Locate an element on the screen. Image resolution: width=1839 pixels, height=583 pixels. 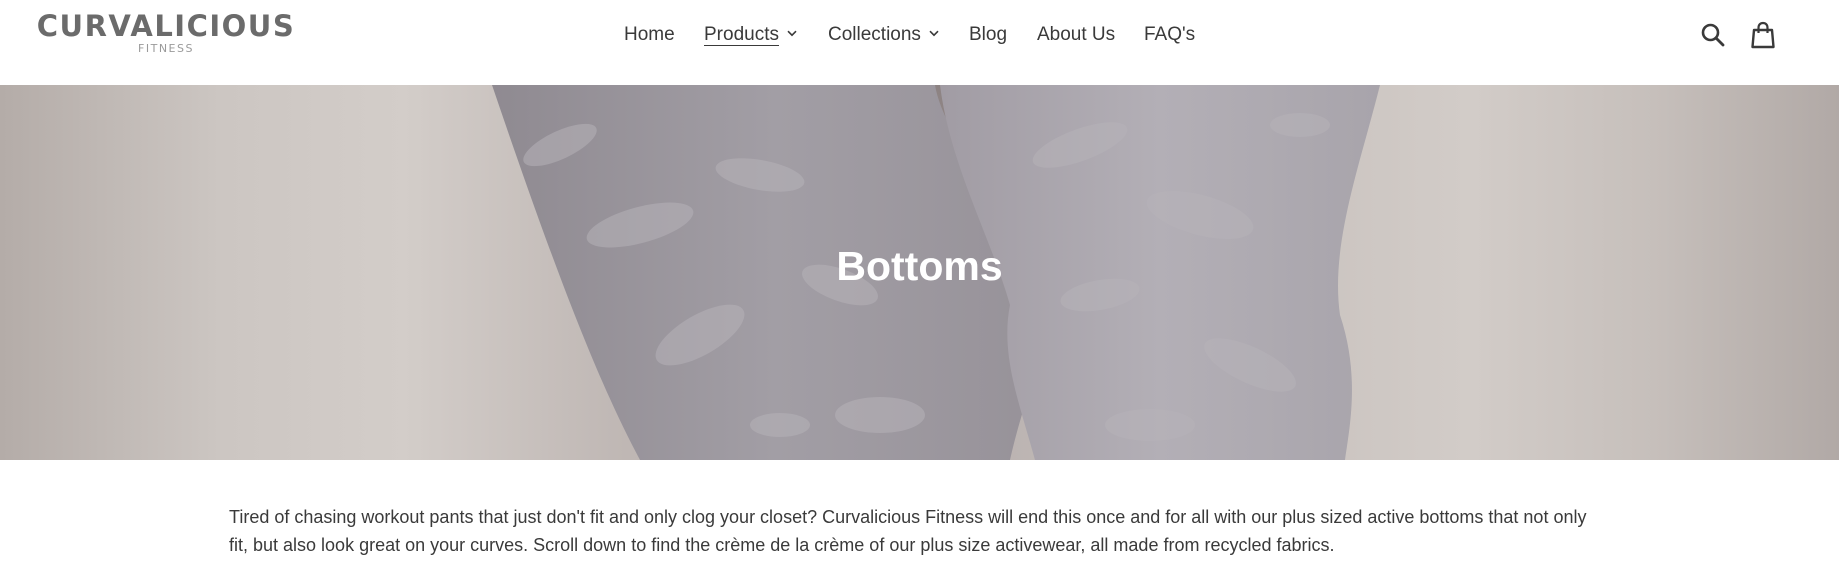
nav-item-label: FAQ's is located at coordinates (1170, 34).